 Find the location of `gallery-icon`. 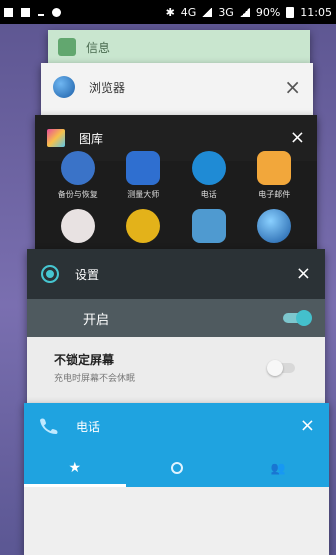

gallery-icon is located at coordinates (56, 138).